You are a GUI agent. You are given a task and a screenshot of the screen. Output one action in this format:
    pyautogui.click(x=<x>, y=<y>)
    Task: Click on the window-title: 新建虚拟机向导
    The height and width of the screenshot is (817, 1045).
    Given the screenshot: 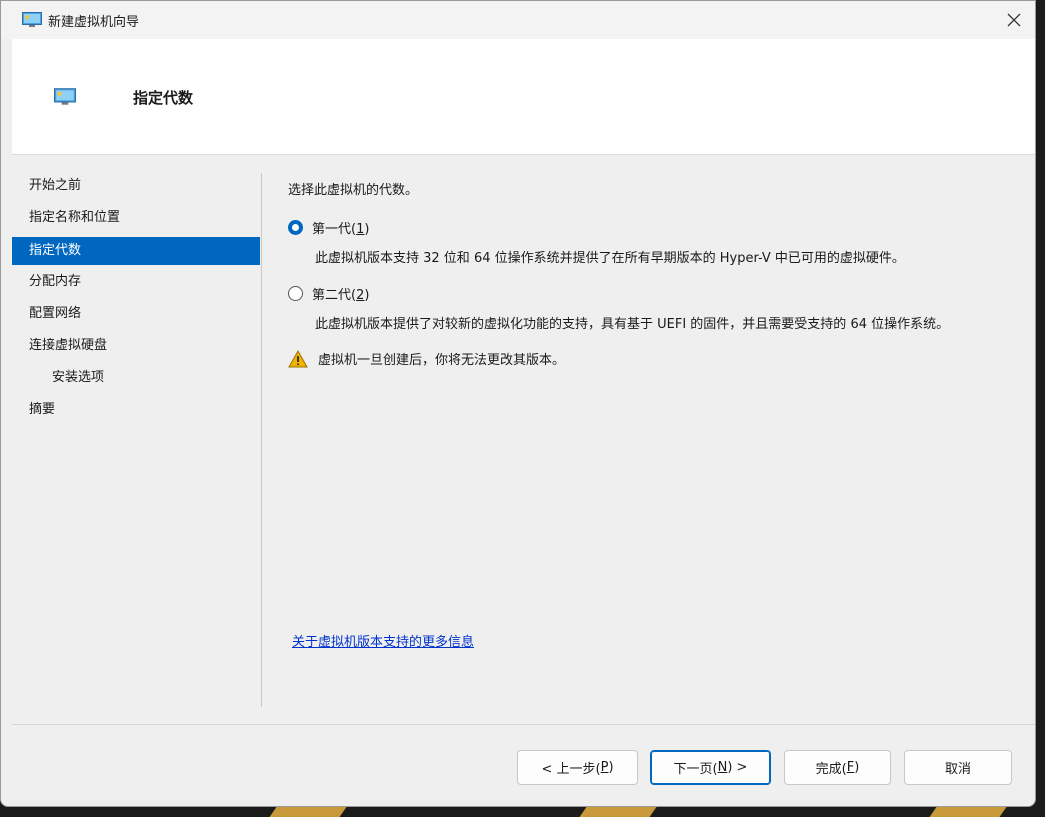 What is the action you would take?
    pyautogui.click(x=94, y=22)
    